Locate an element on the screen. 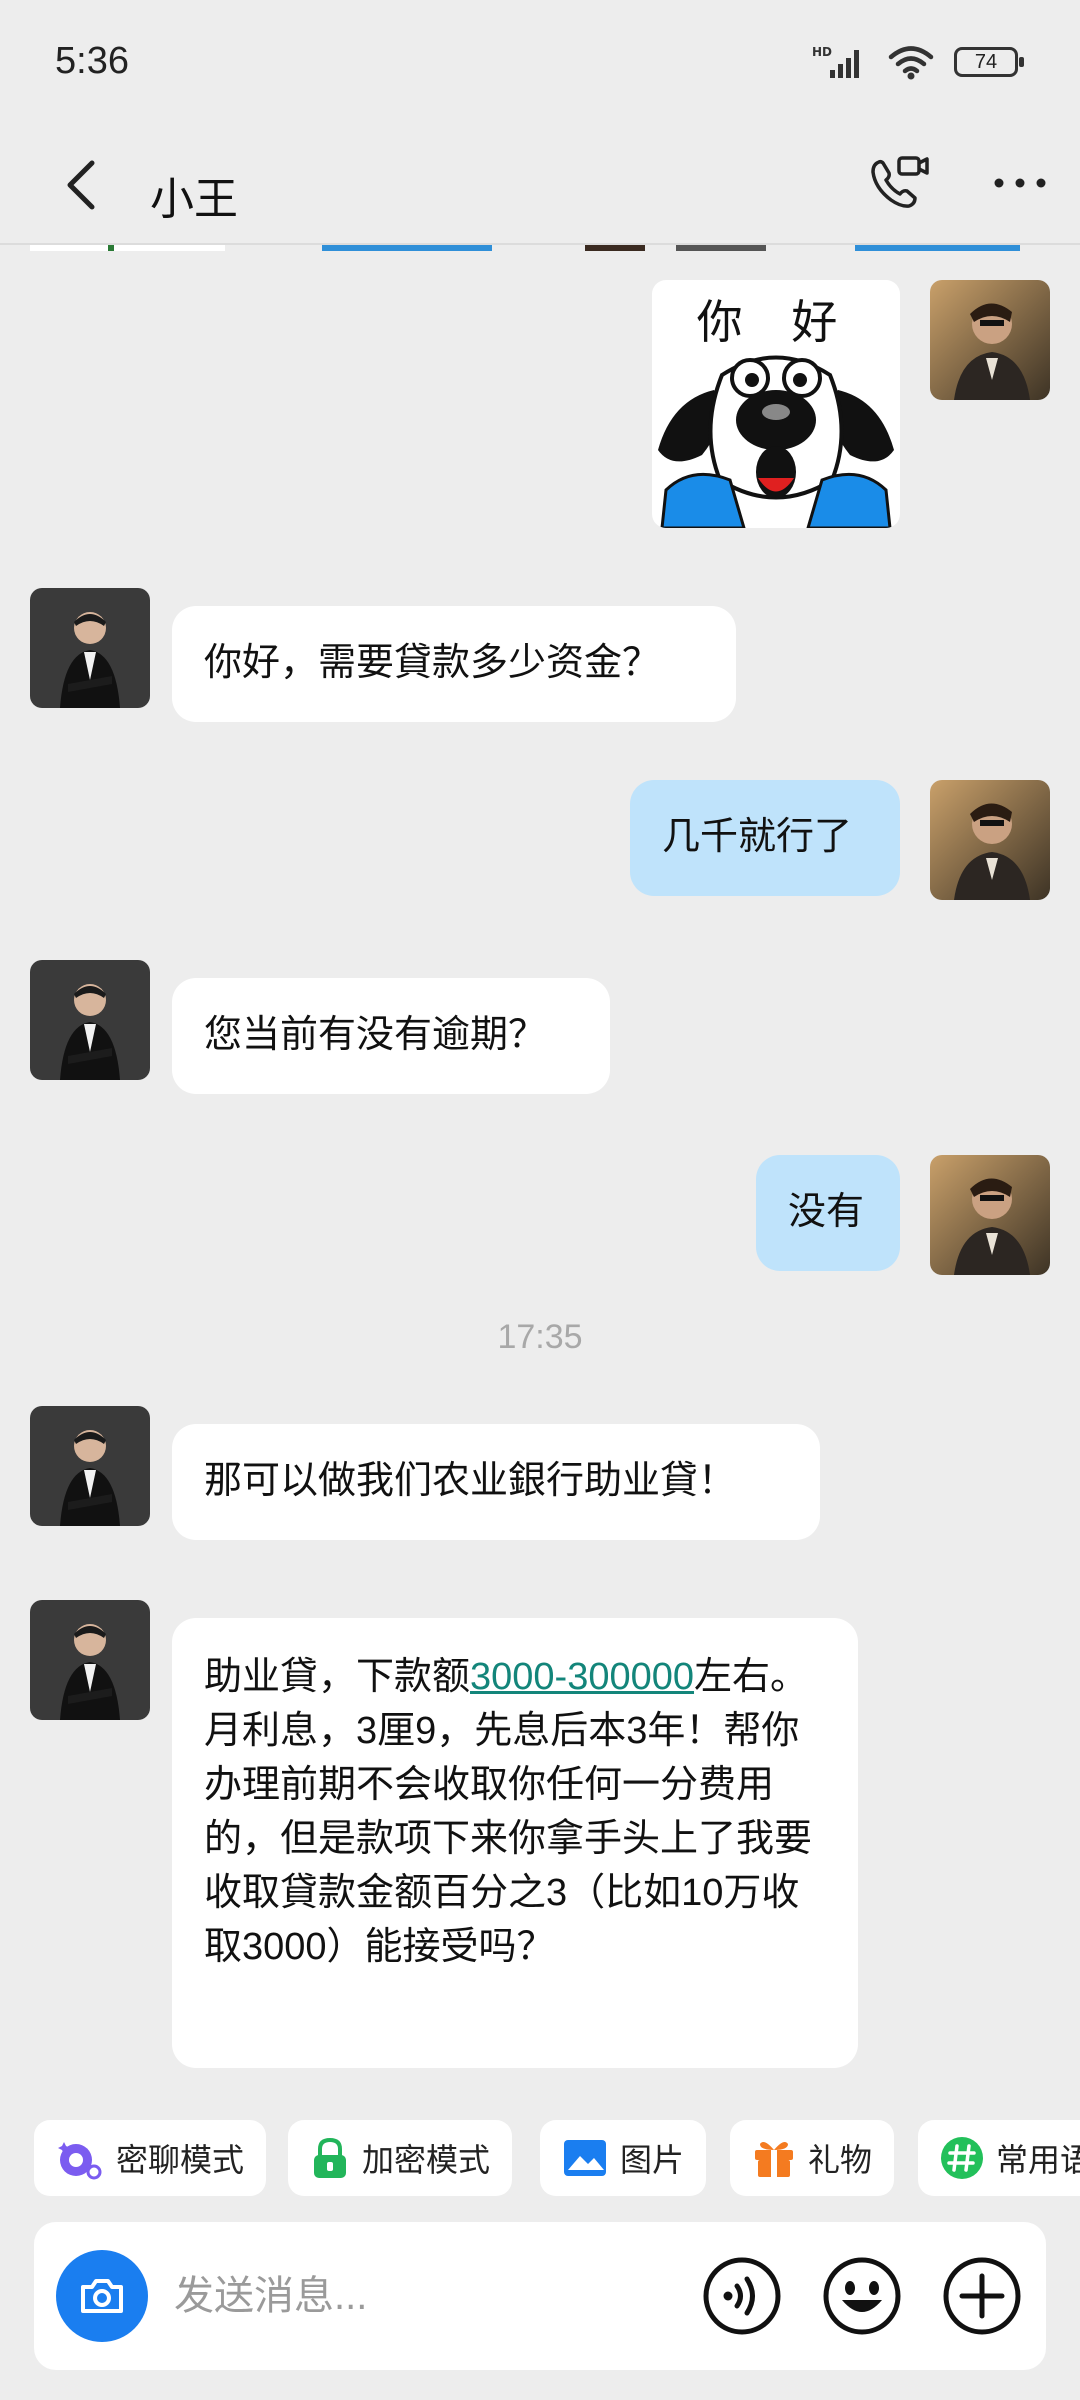 This screenshot has width=1080, height=2400. encrypted-mode-button: 加密模式 is located at coordinates (400, 2158).